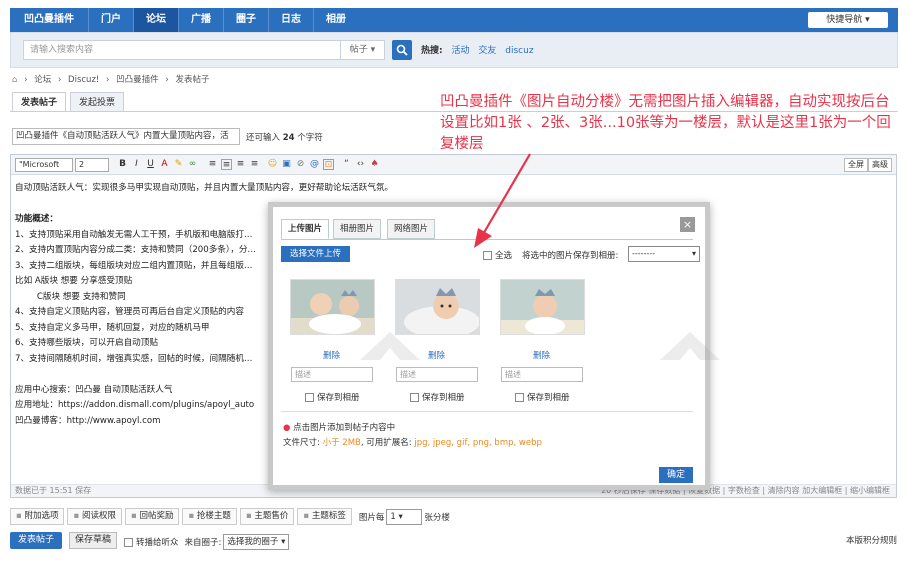  What do you see at coordinates (157, 543) in the screenshot?
I see `broadcast-label: 转播给听众` at bounding box center [157, 543].